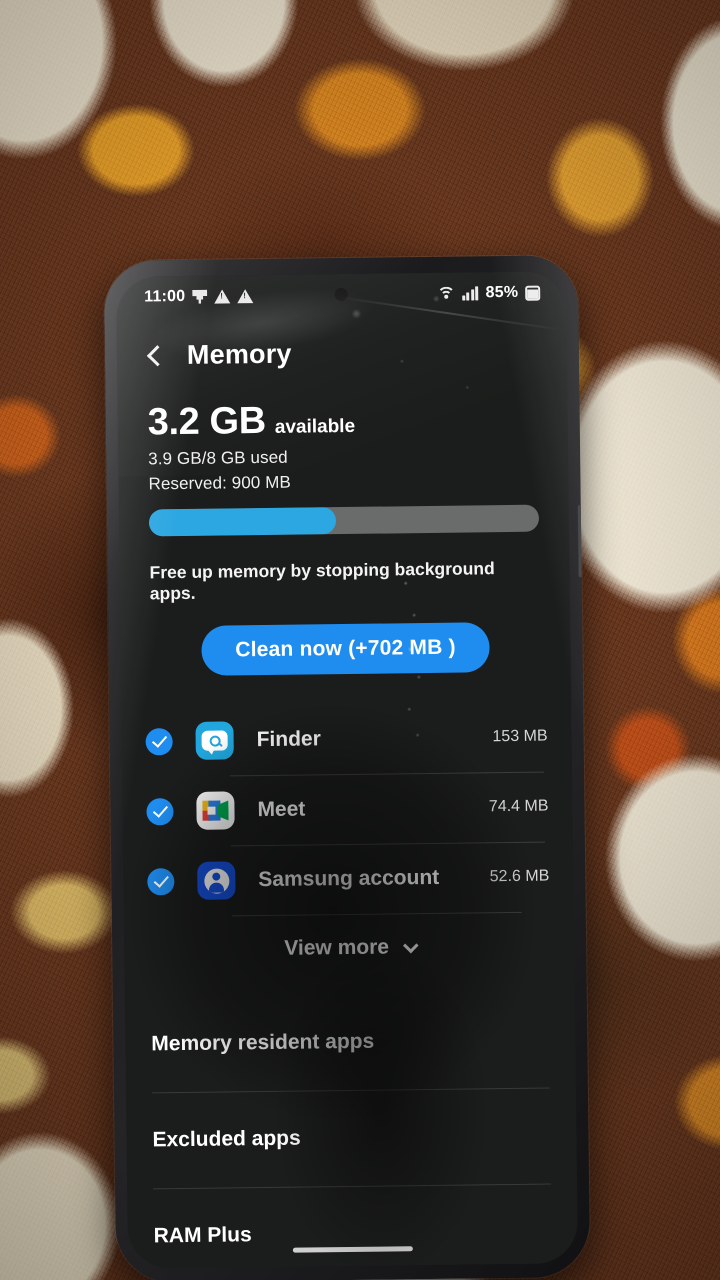 The image size is (720, 1280). What do you see at coordinates (519, 876) in the screenshot?
I see `app-size-samsung-account: 52.6 MB` at bounding box center [519, 876].